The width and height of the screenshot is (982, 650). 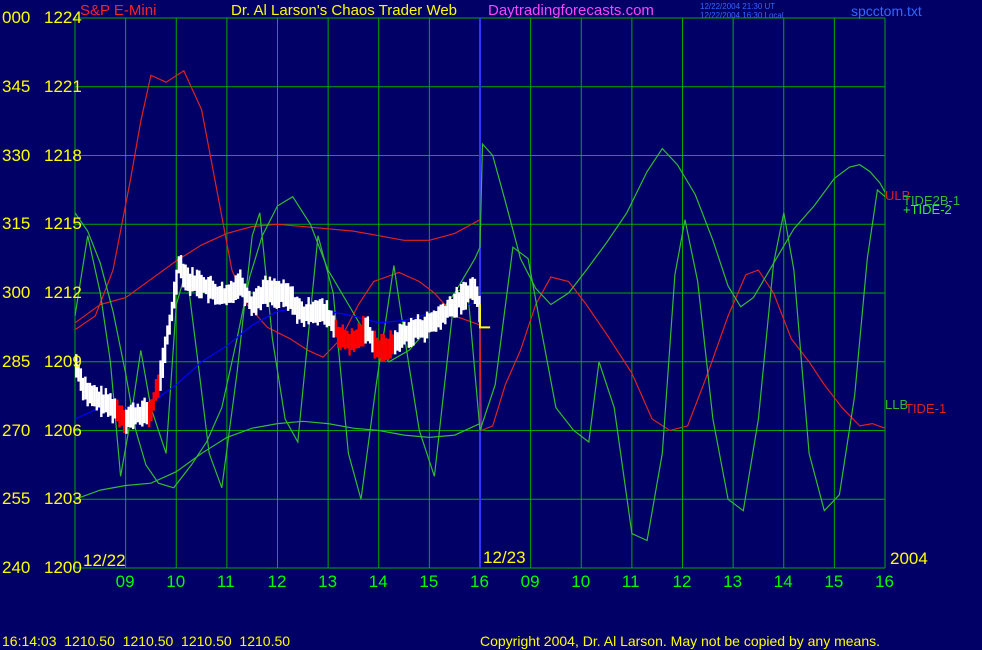 I want to click on series-label-tide2: +TIDE-2, so click(x=927, y=209).